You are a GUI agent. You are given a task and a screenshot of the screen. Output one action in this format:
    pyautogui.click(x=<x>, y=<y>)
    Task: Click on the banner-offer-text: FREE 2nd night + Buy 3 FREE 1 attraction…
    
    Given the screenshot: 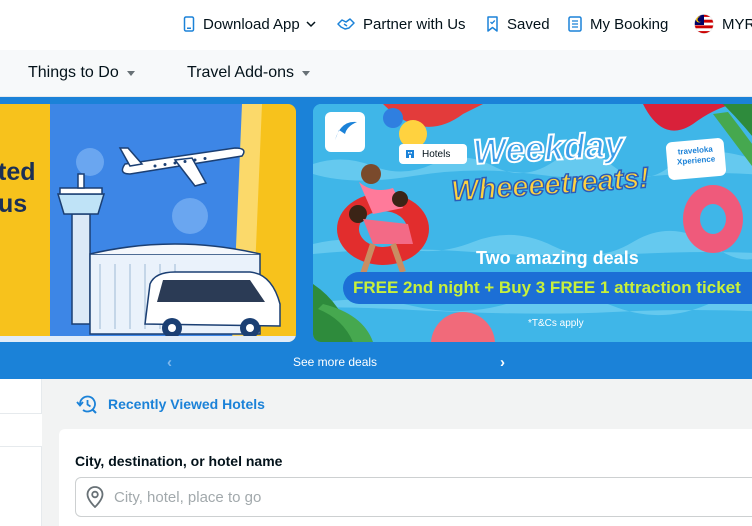 What is the action you would take?
    pyautogui.click(x=547, y=287)
    